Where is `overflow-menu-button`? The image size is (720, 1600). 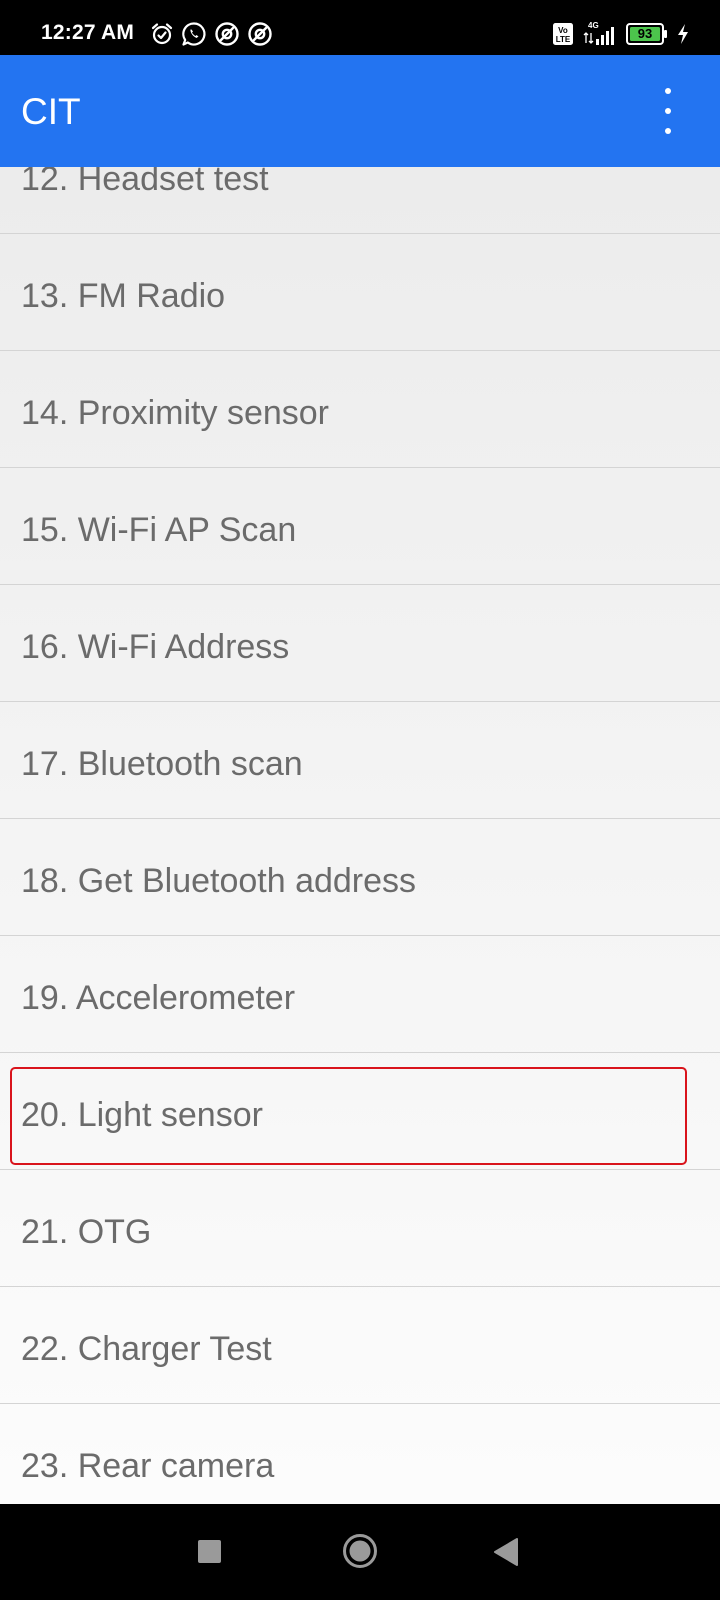 overflow-menu-button is located at coordinates (668, 111).